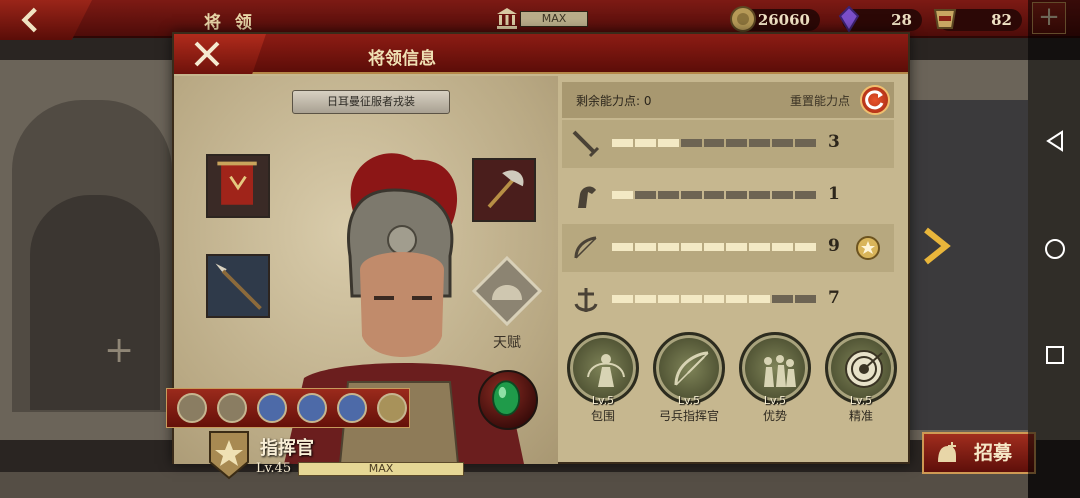 This screenshot has width=1080, height=498. I want to click on emerald-gem-icon, so click(506, 398).